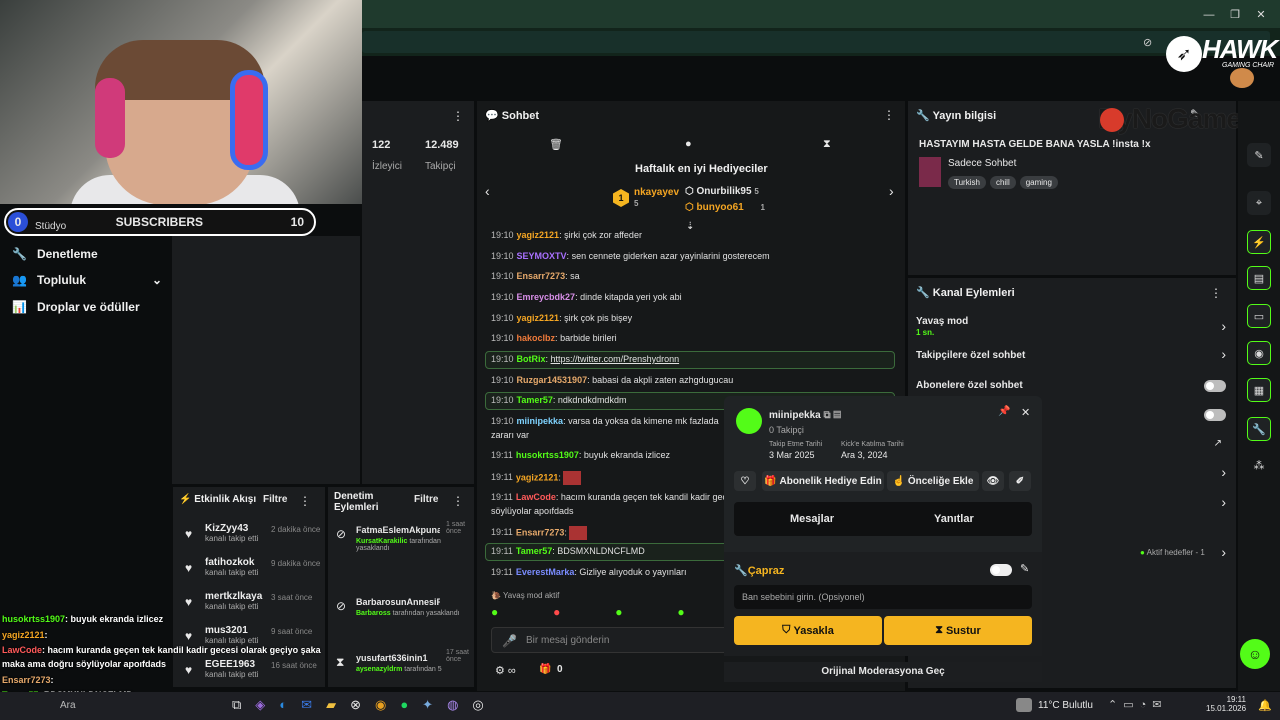 This screenshot has height=720, width=1280. What do you see at coordinates (536, 478) in the screenshot?
I see `chat-message: 19:11 yagiz2121:` at bounding box center [536, 478].